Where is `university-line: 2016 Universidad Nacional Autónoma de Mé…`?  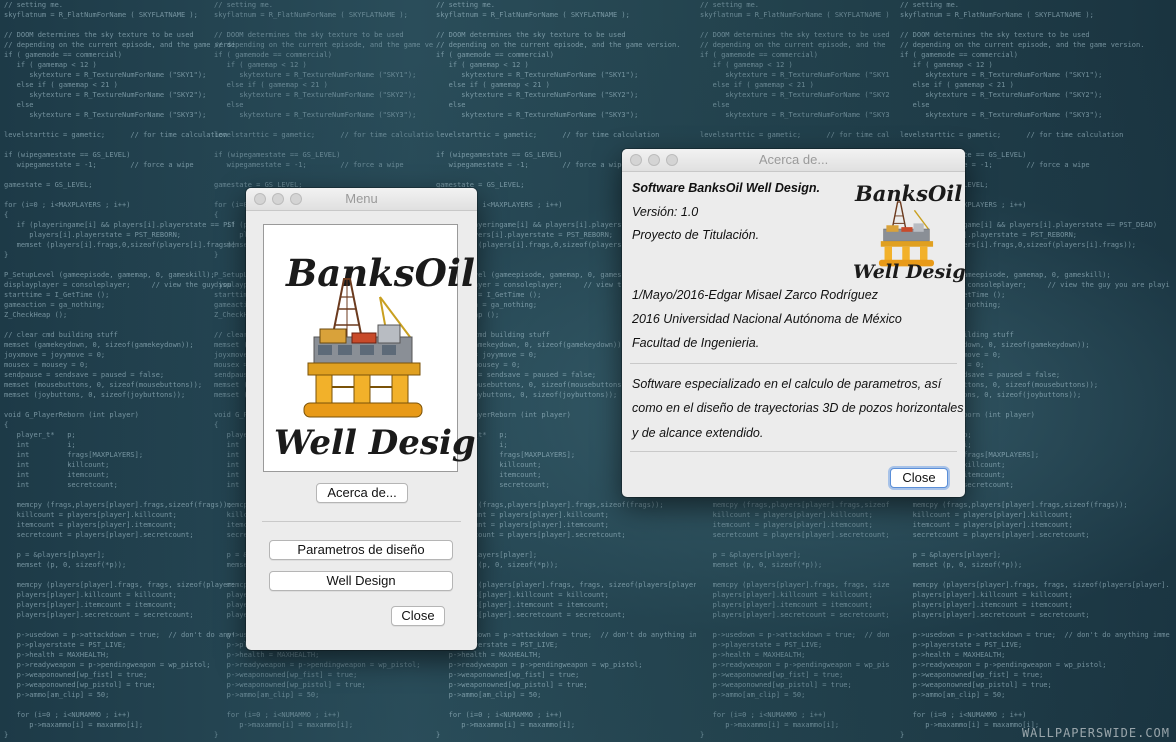 university-line: 2016 Universidad Nacional Autónoma de Mé… is located at coordinates (767, 319).